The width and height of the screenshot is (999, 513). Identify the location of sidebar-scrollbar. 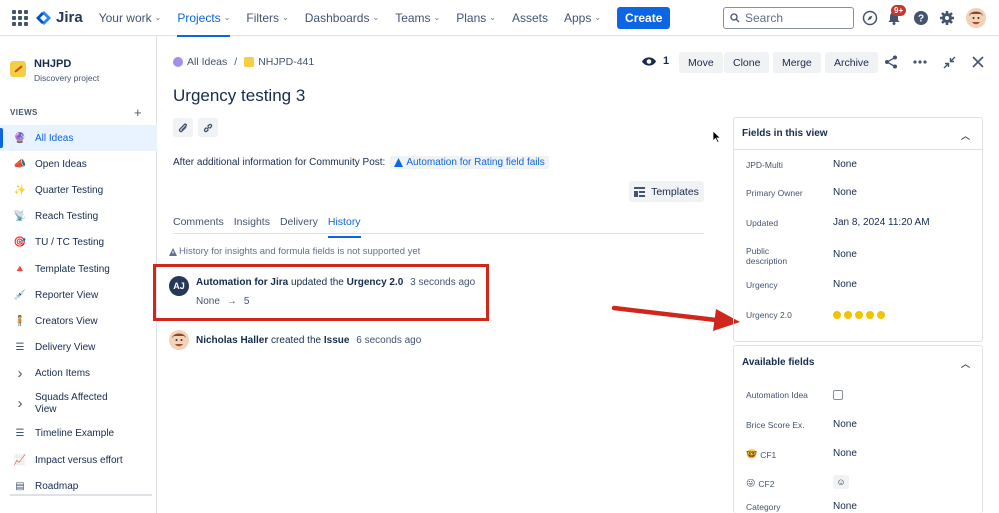
(81, 495).